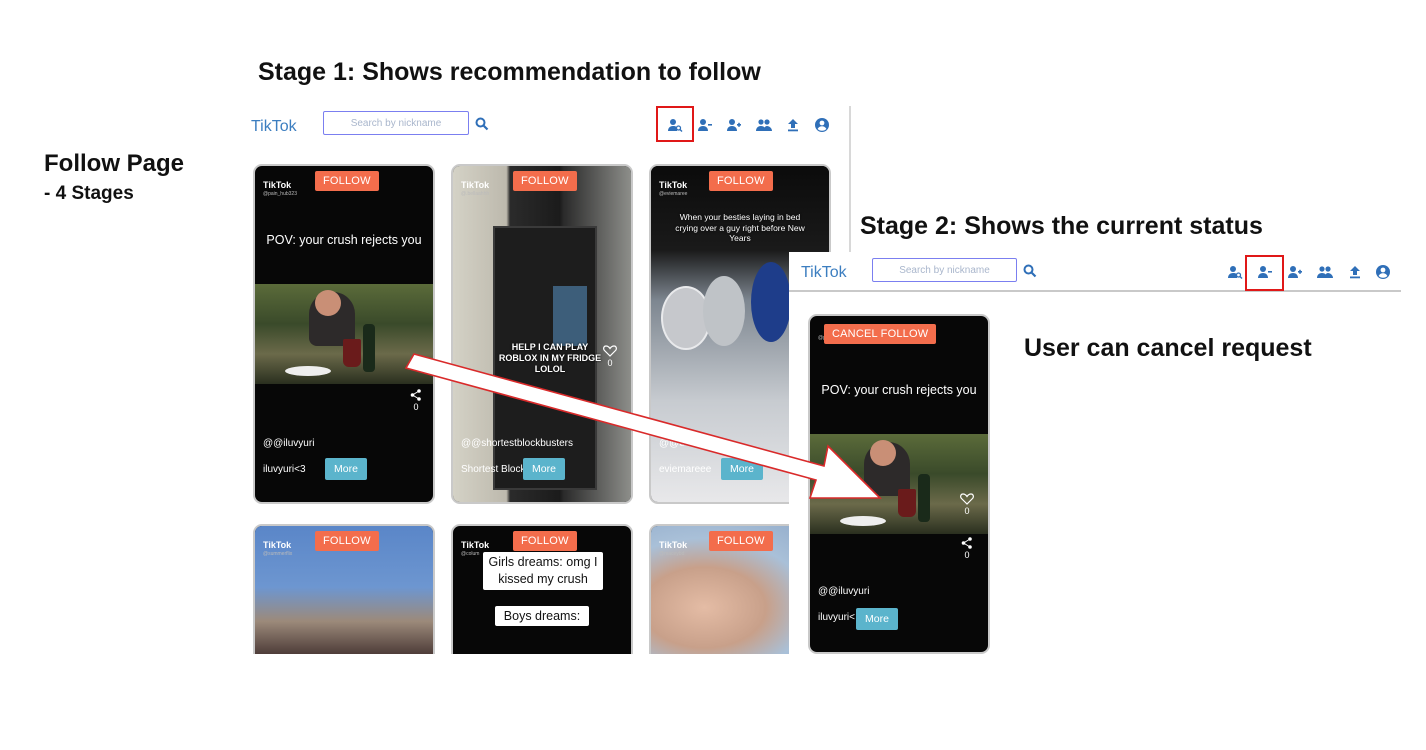  What do you see at coordinates (673, 188) in the screenshot?
I see `tiktok-watermark: TikTok @eviemaree` at bounding box center [673, 188].